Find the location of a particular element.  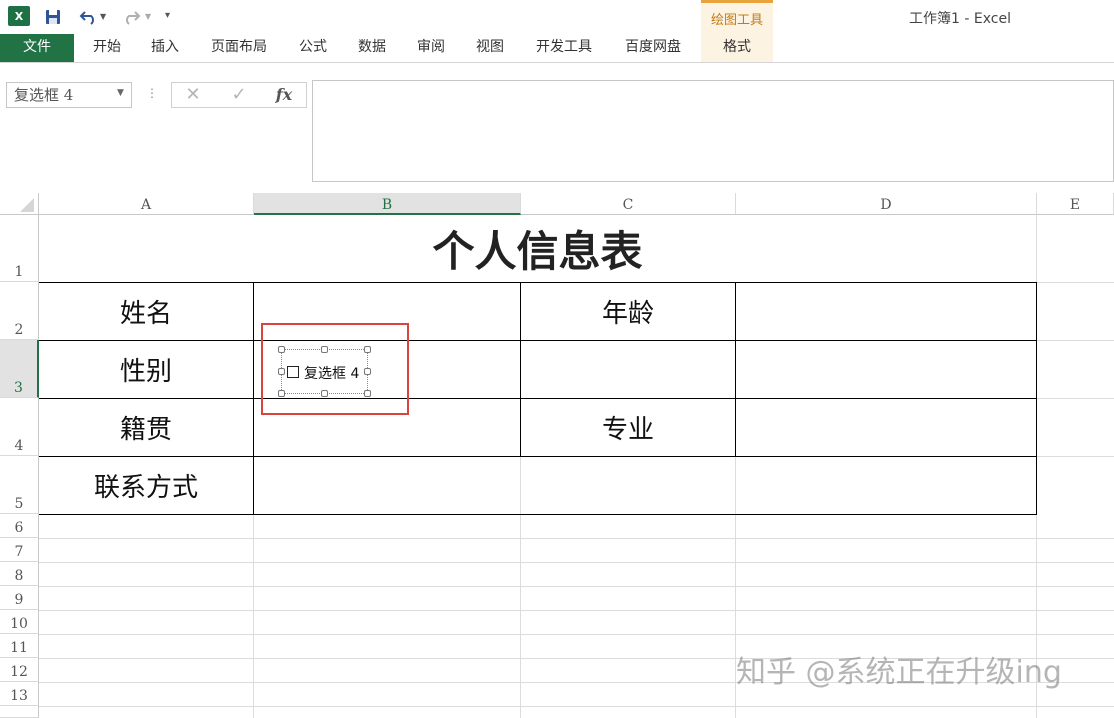

checkbox-square is located at coordinates (293, 372).